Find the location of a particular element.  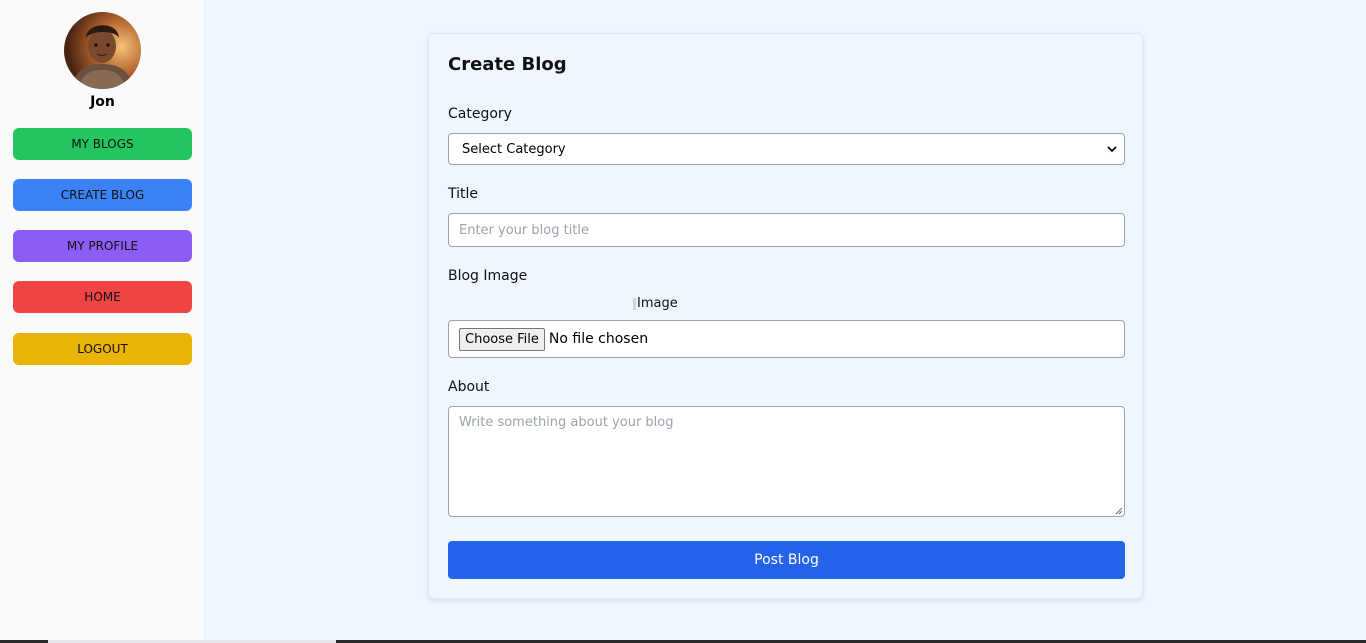

post-blog-button: Post Blog is located at coordinates (786, 560).